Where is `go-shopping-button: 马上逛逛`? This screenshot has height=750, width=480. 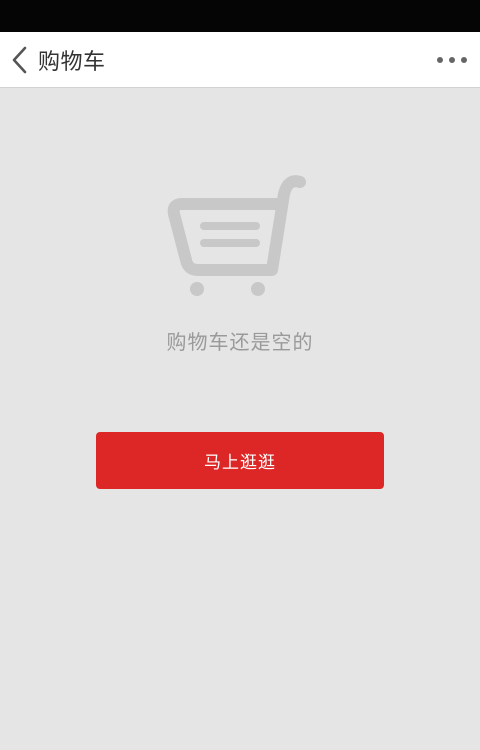
go-shopping-button: 马上逛逛 is located at coordinates (240, 460).